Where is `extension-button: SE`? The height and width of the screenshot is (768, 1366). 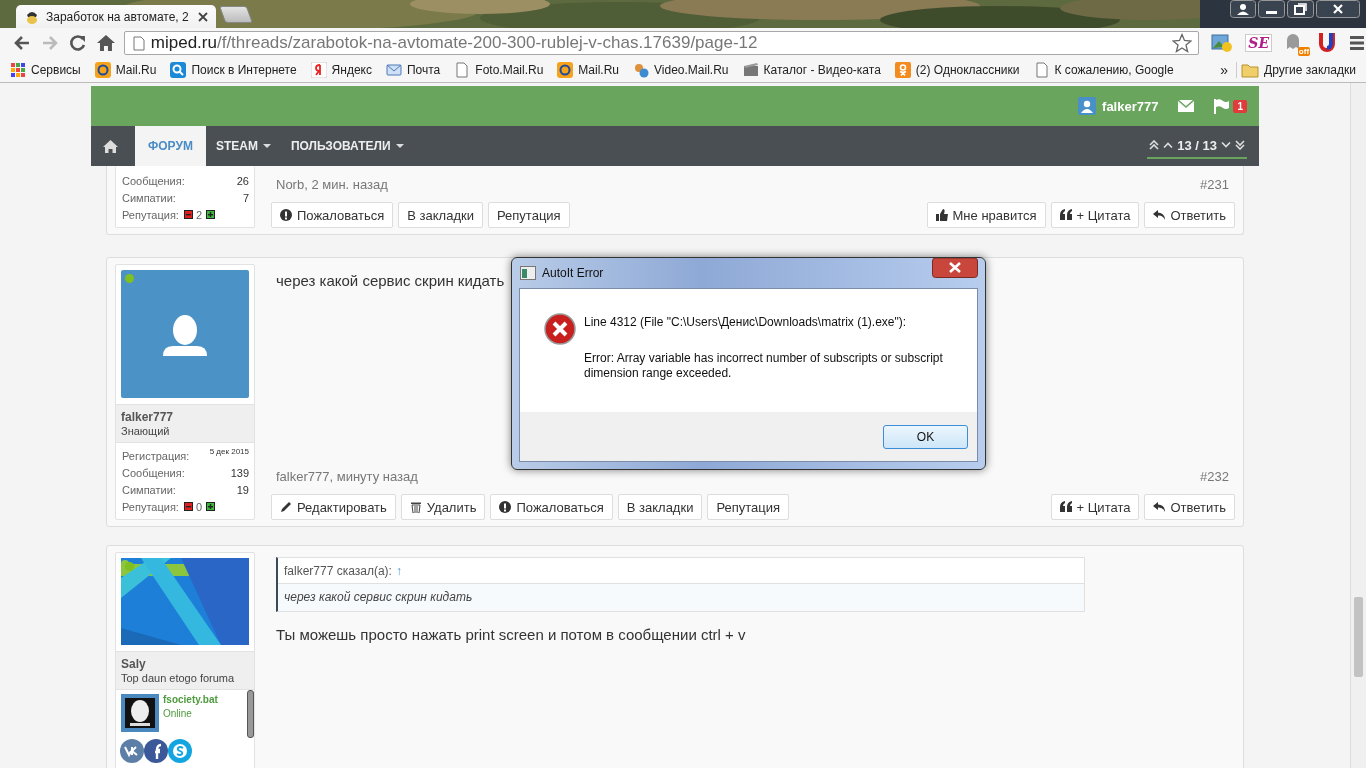
extension-button: SE is located at coordinates (1259, 43).